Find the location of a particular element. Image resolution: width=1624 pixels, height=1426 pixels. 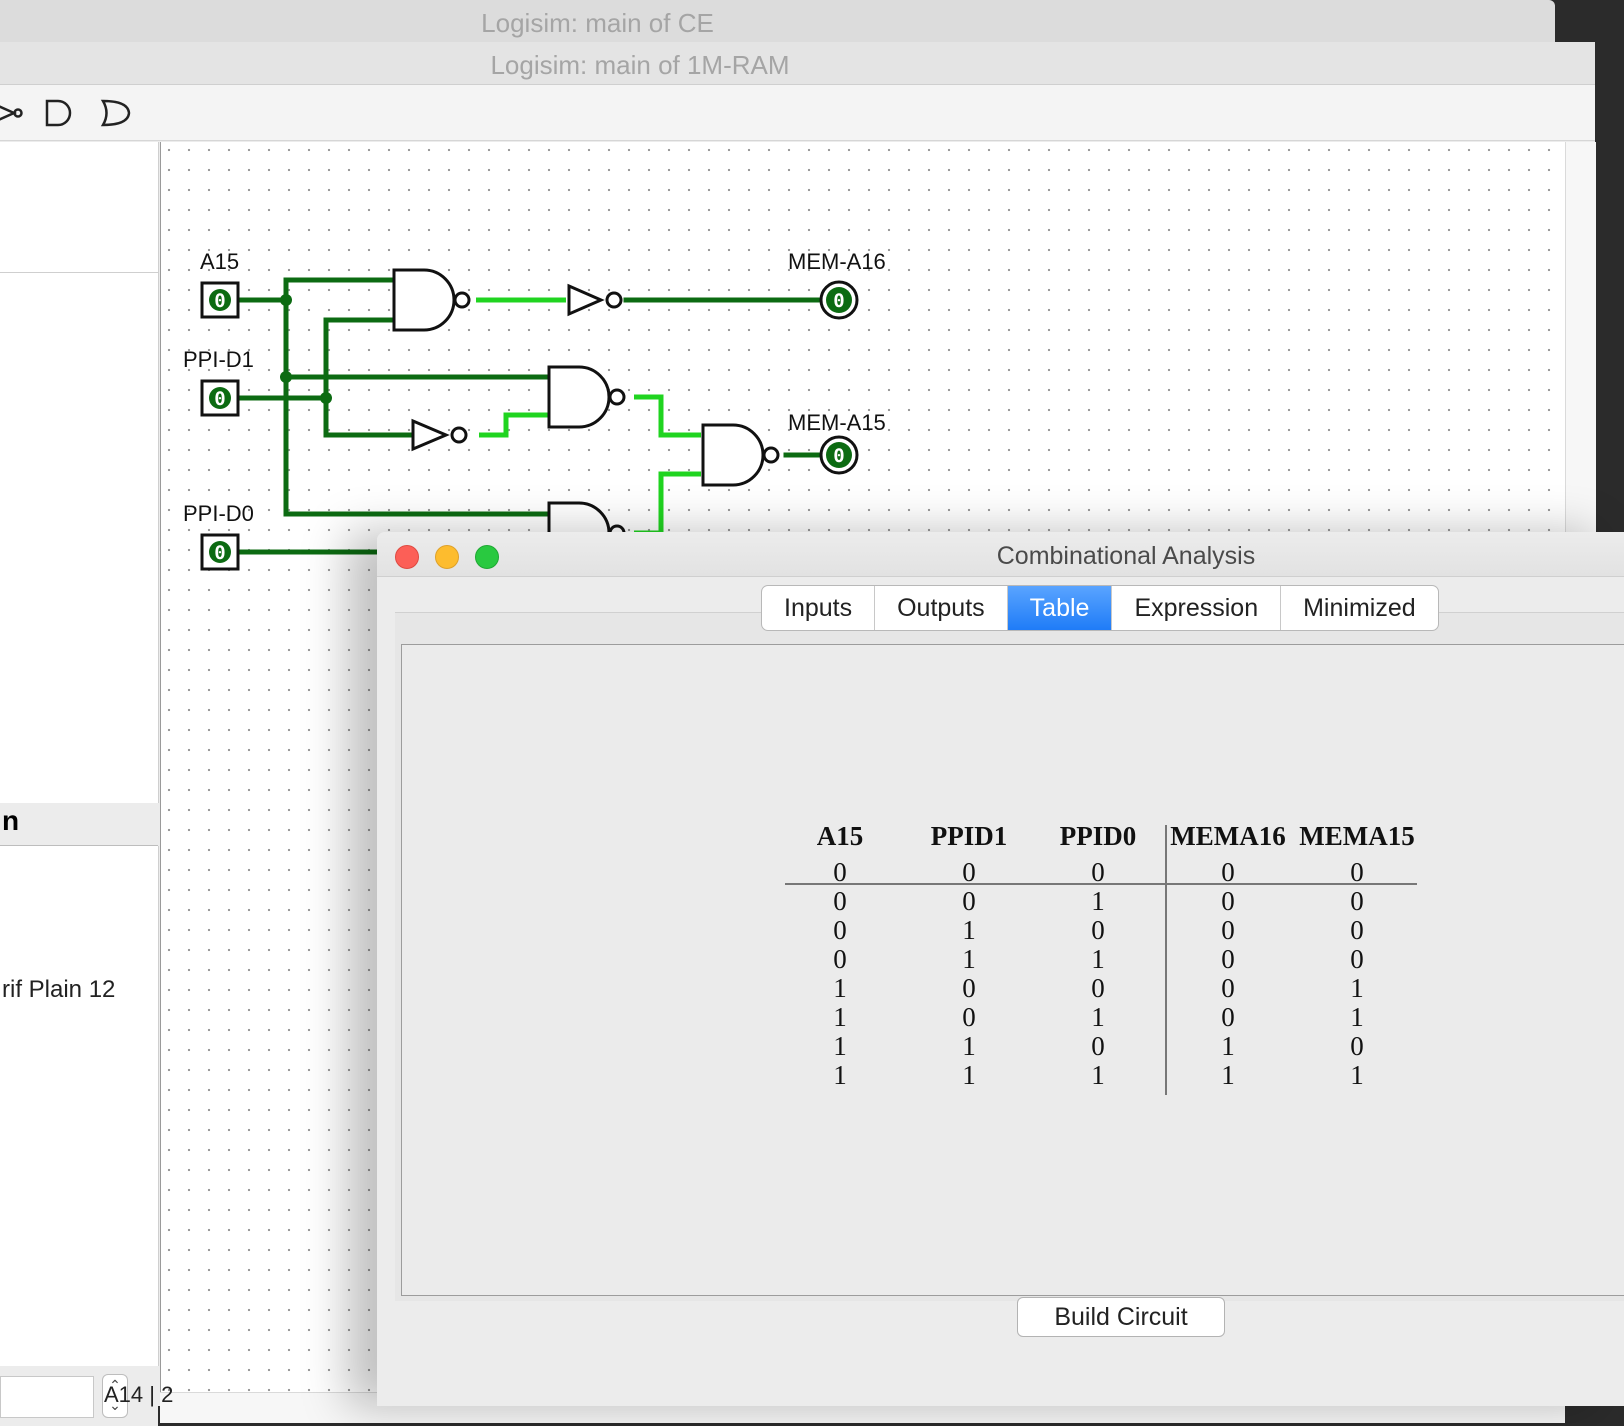

gates is located at coordinates (586, 416).